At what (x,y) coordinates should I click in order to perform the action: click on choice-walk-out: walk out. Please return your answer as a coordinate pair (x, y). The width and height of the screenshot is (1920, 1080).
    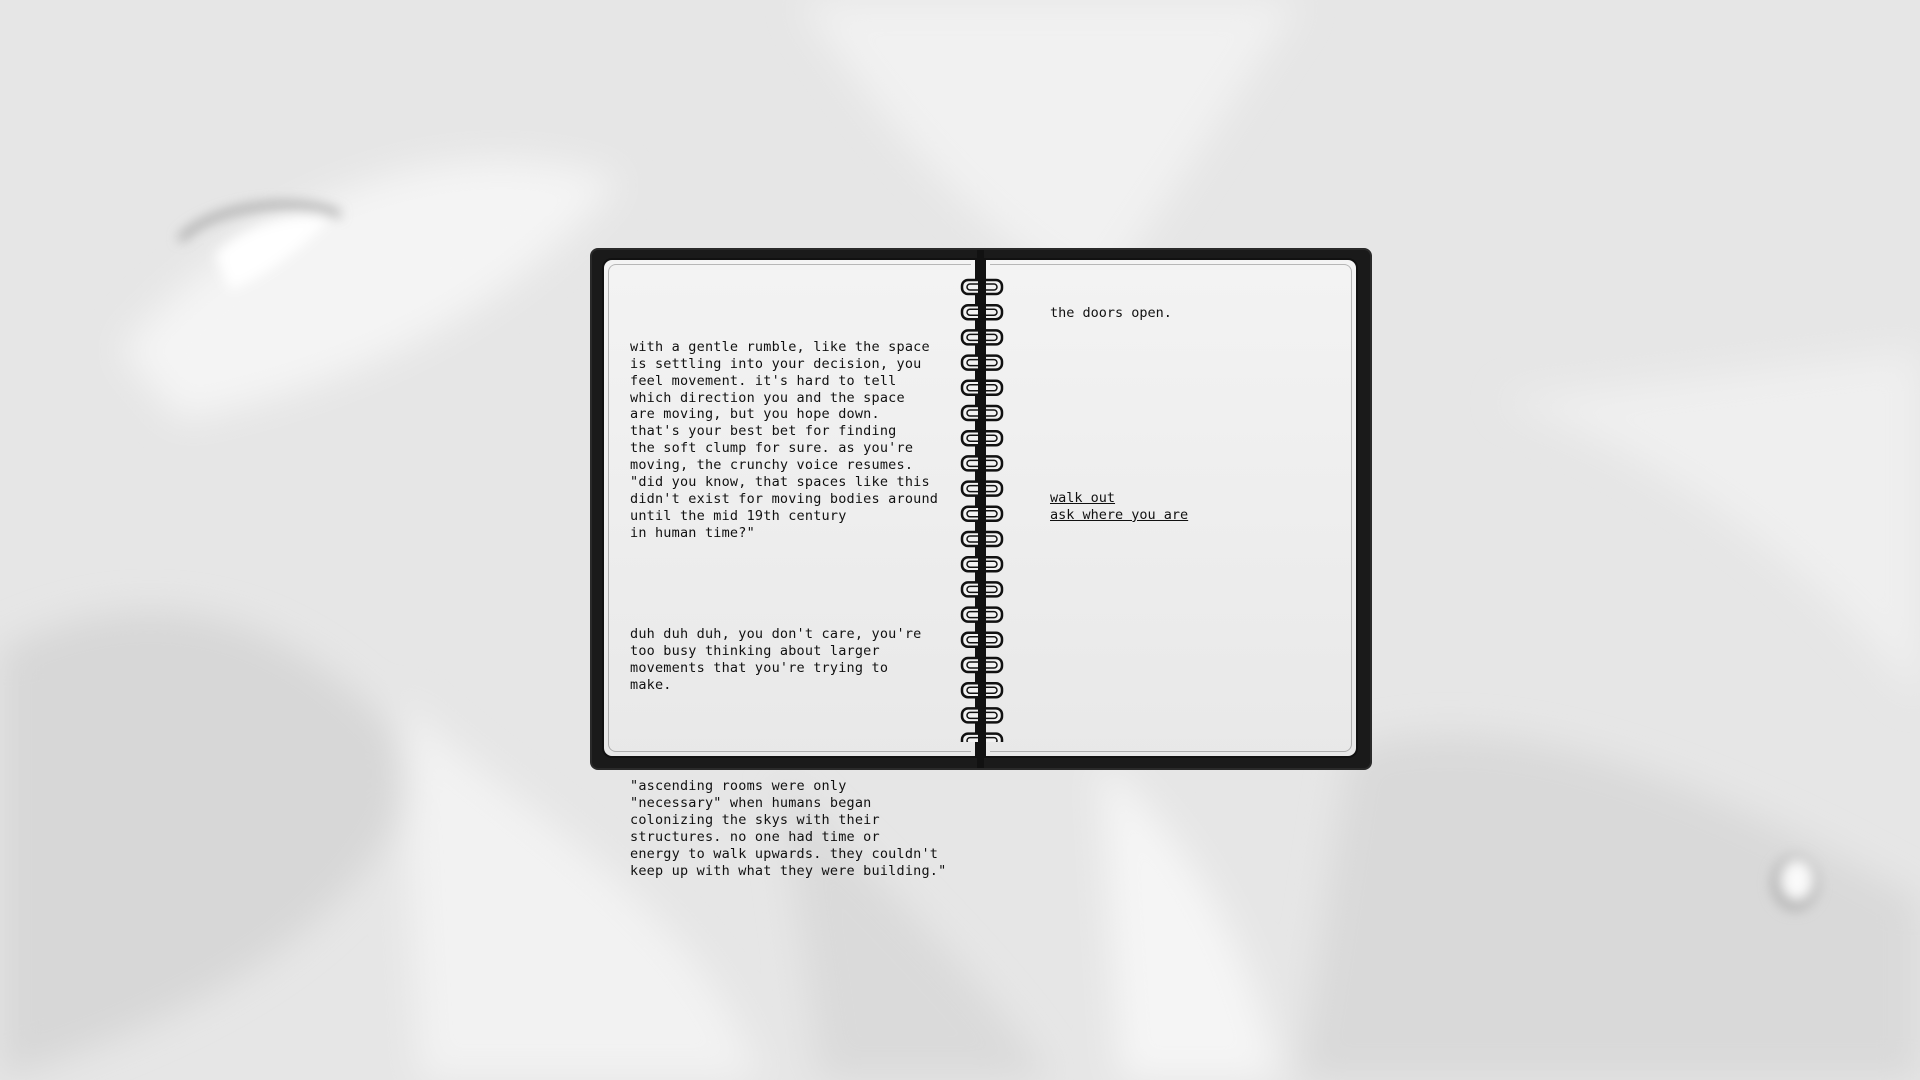
    Looking at the image, I should click on (1119, 498).